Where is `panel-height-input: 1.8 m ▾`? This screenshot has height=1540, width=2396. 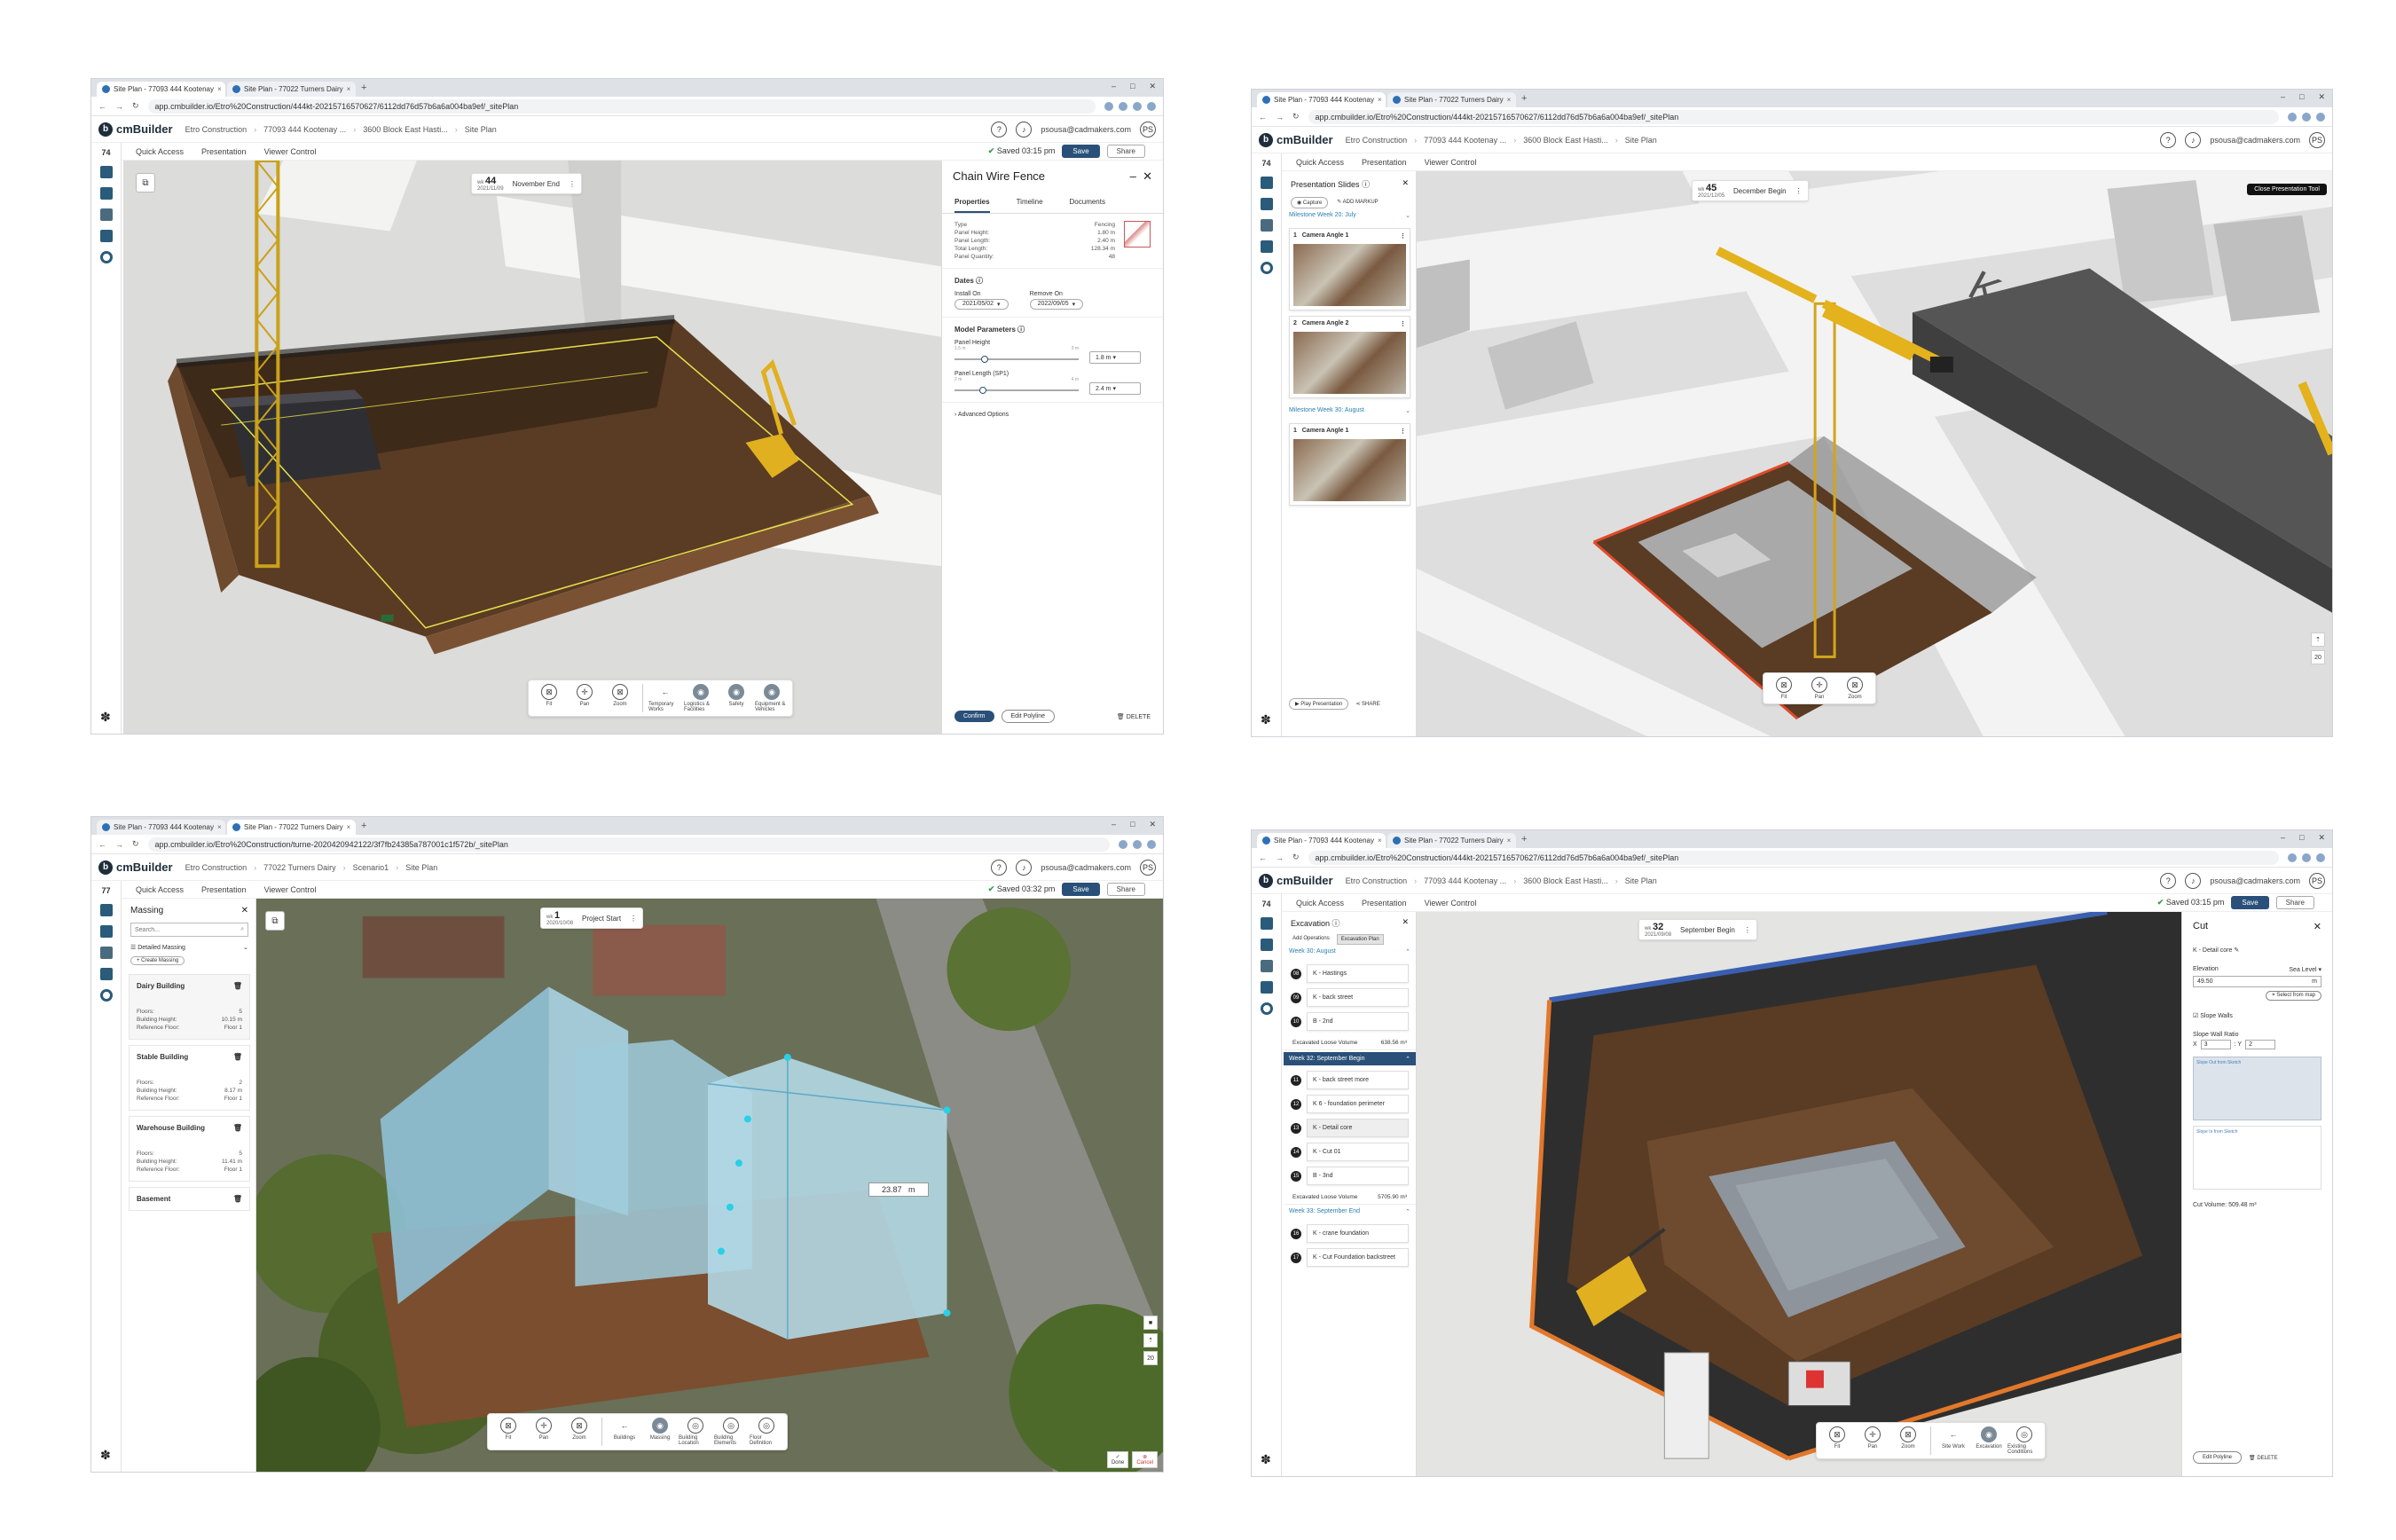 panel-height-input: 1.8 m ▾ is located at coordinates (1115, 357).